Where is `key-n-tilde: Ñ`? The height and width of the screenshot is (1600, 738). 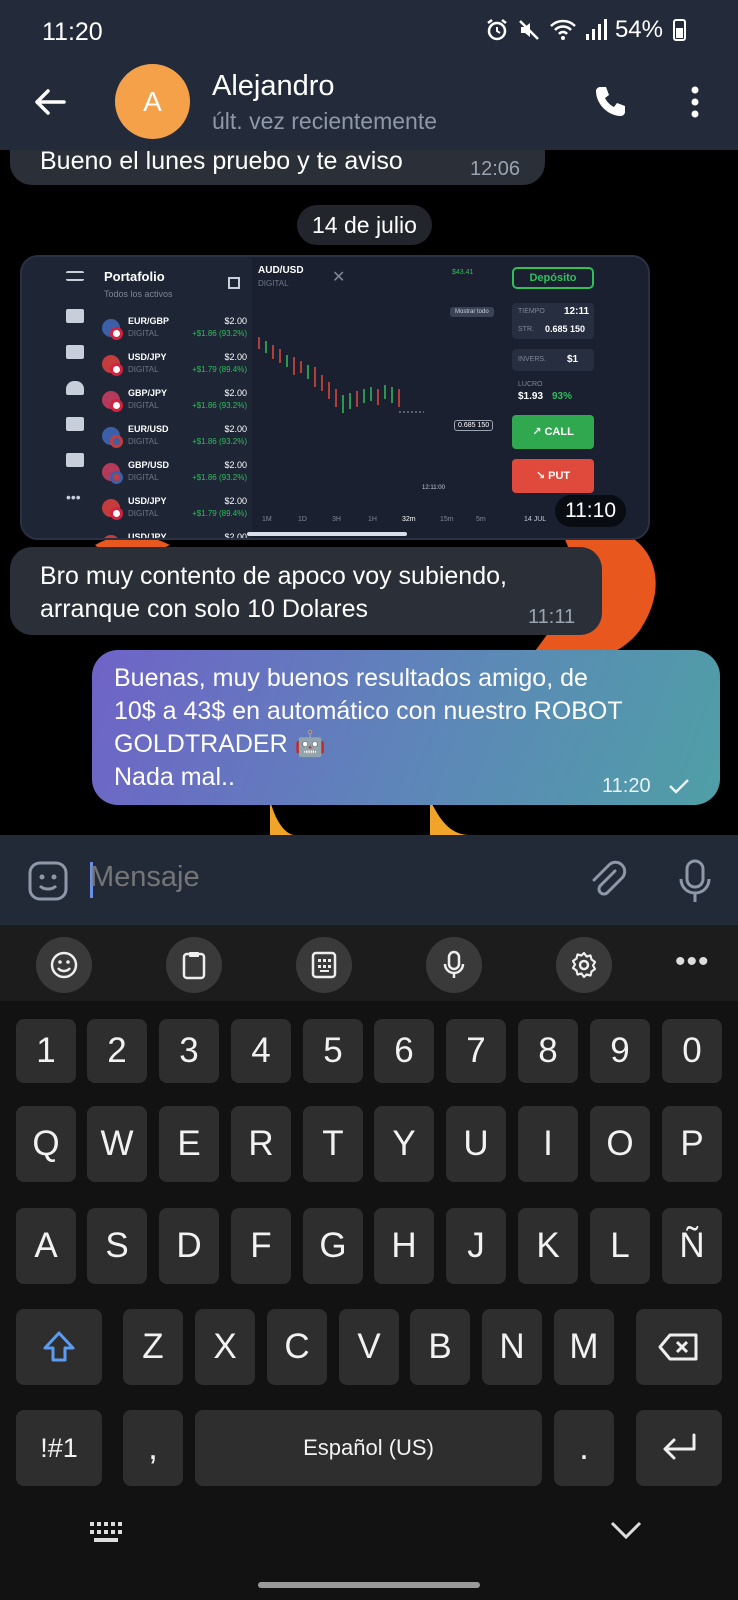 key-n-tilde: Ñ is located at coordinates (692, 1246).